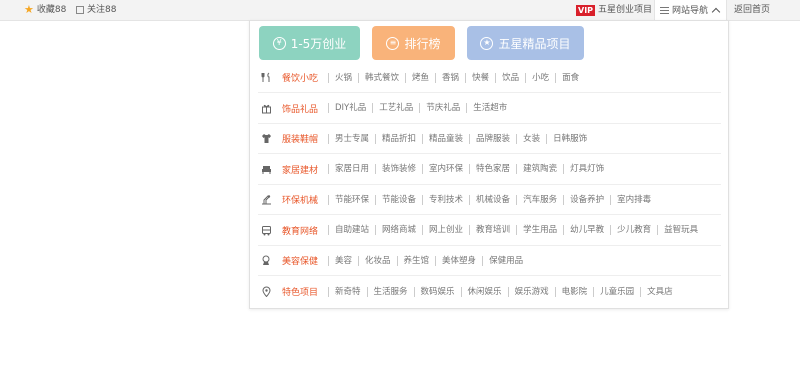 Image resolution: width=800 pixels, height=371 pixels. I want to click on category-item-link: 灯具灯饰, so click(586, 169).